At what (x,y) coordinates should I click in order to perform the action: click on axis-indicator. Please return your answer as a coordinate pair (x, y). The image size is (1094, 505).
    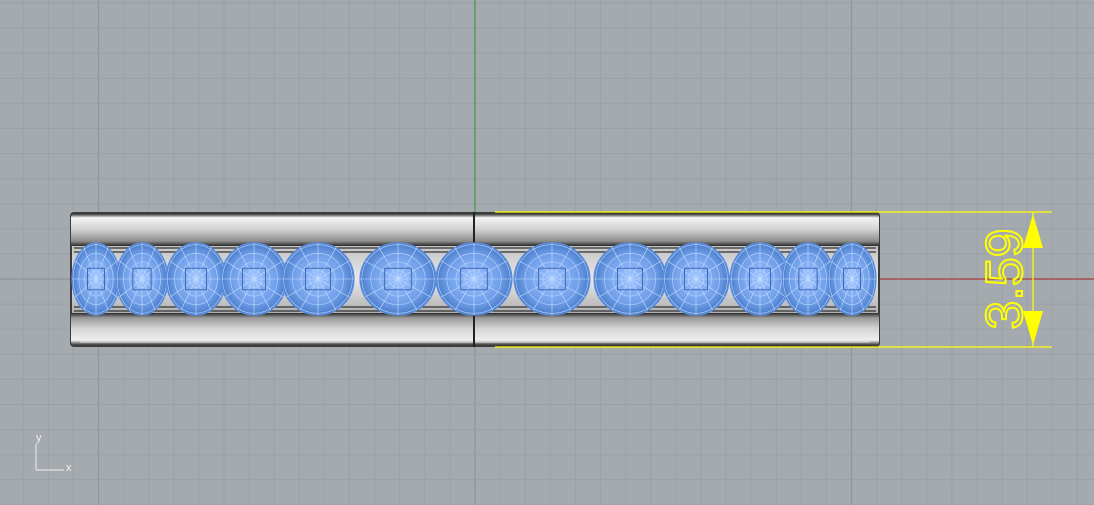
    Looking at the image, I should click on (49, 457).